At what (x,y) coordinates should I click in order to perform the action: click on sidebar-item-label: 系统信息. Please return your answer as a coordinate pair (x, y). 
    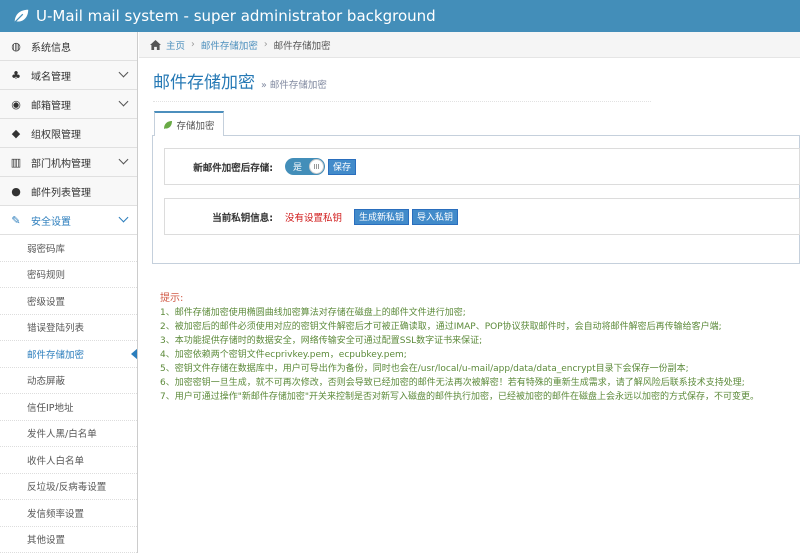
    Looking at the image, I should click on (51, 48).